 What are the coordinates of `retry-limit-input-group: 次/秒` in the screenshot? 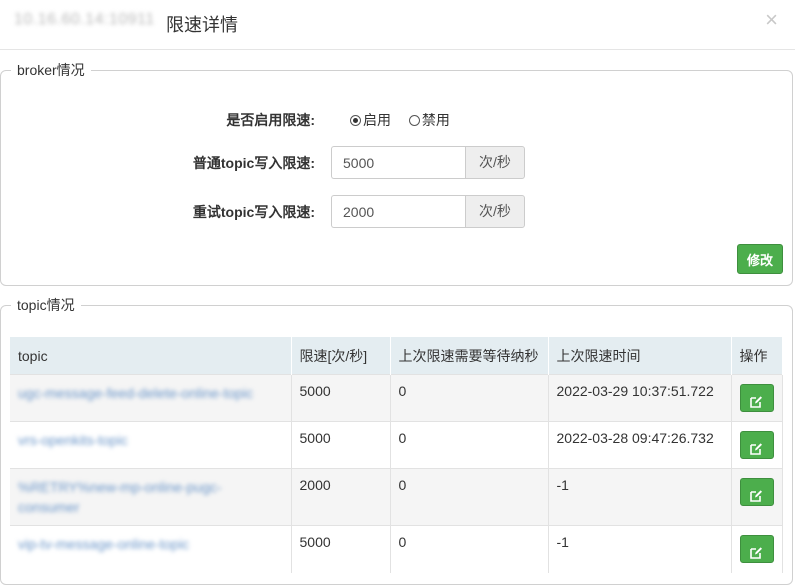 It's located at (428, 211).